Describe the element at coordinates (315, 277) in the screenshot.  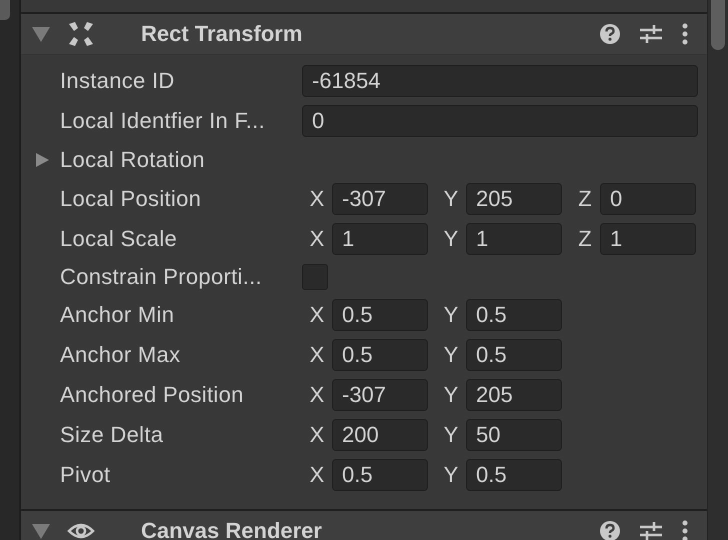
I see `checkbox` at that location.